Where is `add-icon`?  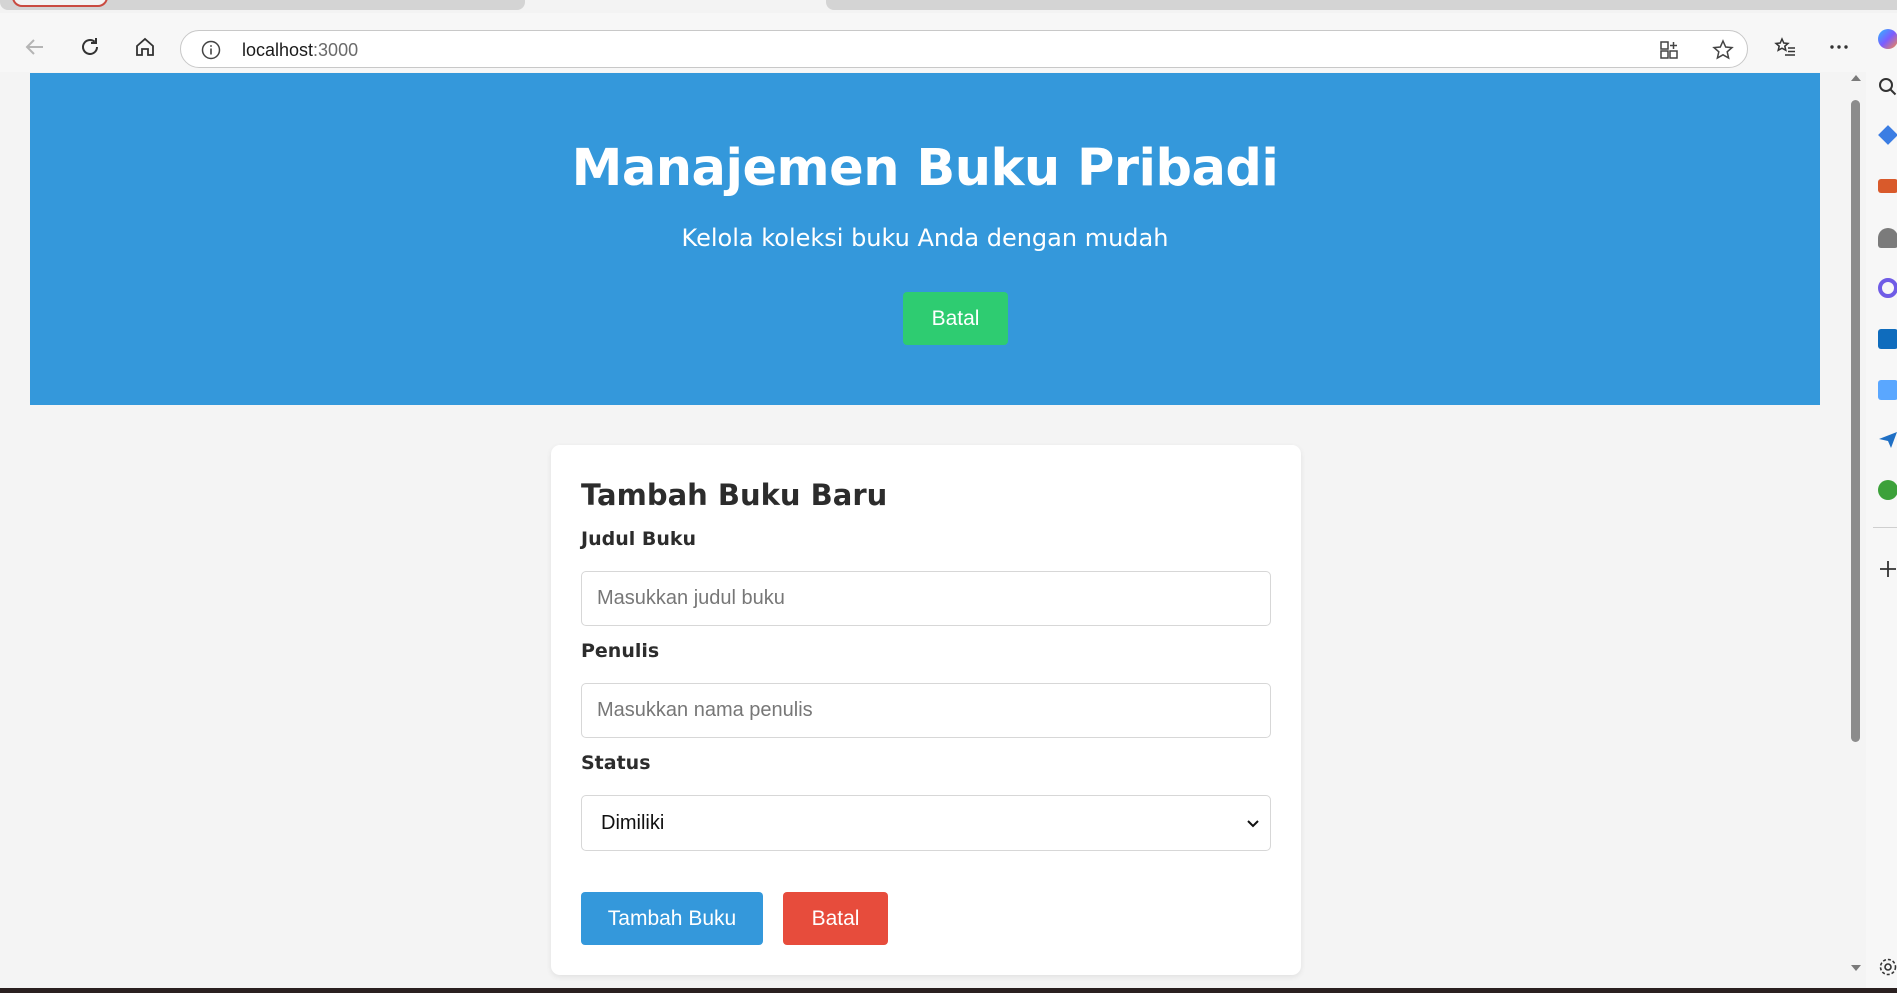 add-icon is located at coordinates (1887, 569).